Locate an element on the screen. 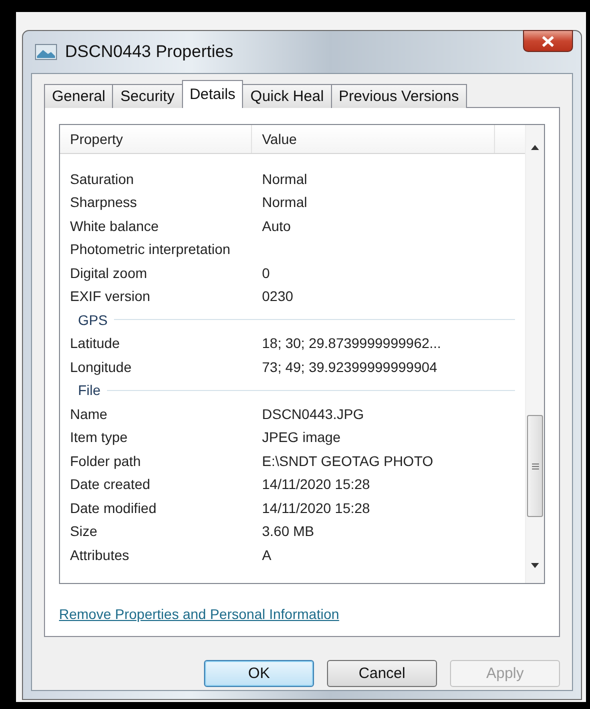 This screenshot has width=590, height=709. property-value: E:\SNDT GEOTAG PHOTO is located at coordinates (347, 460).